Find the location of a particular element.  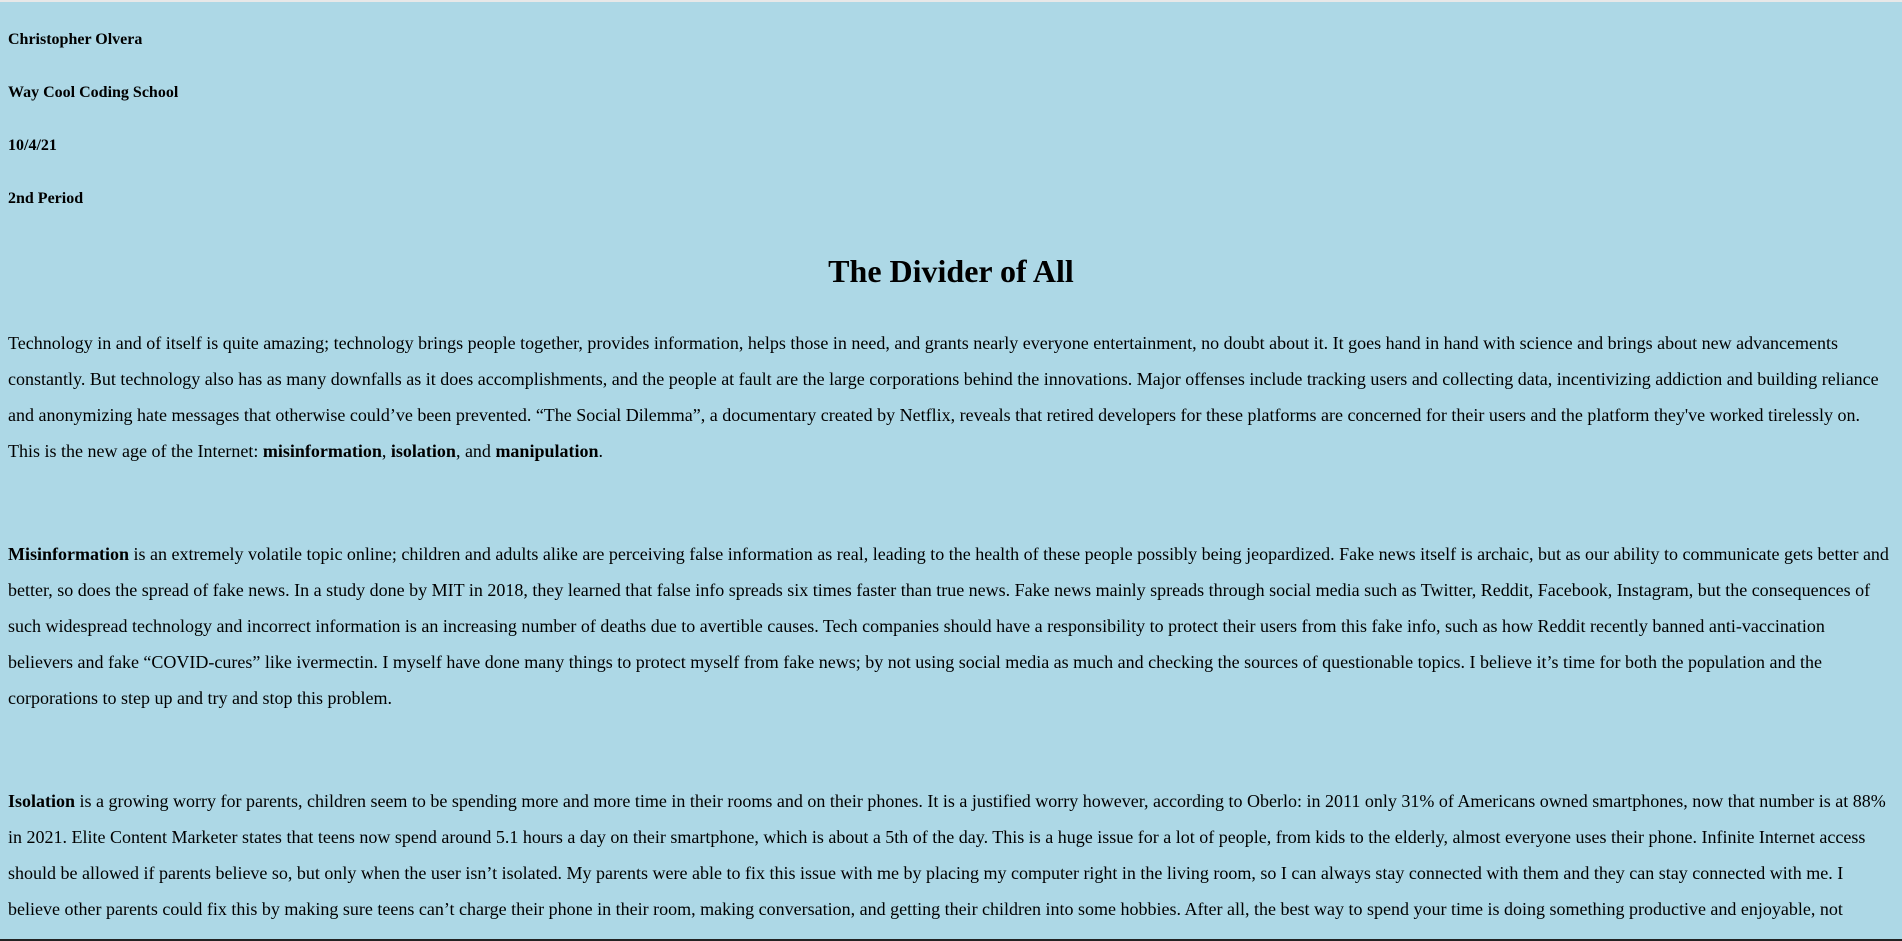

intro-separator-2: , and is located at coordinates (475, 451).